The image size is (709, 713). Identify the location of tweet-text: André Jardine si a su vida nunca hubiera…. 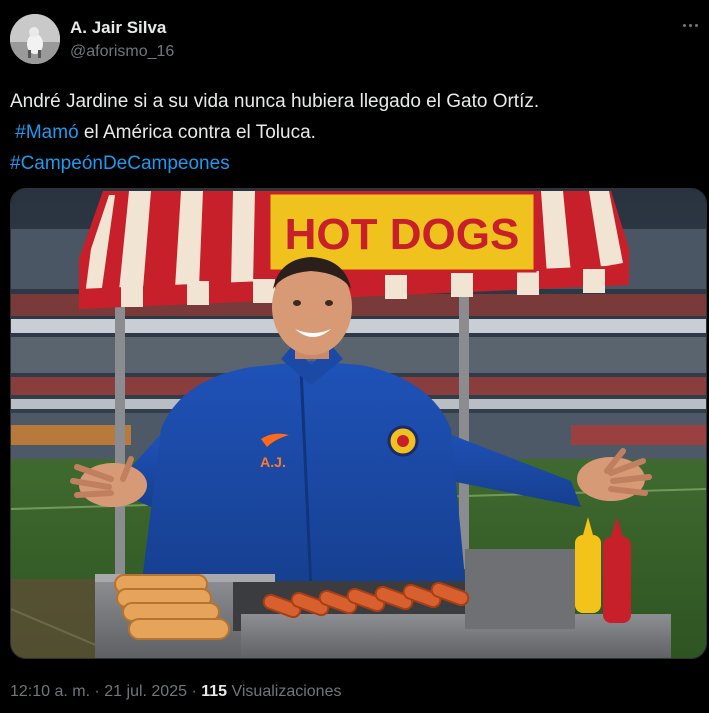
(355, 132).